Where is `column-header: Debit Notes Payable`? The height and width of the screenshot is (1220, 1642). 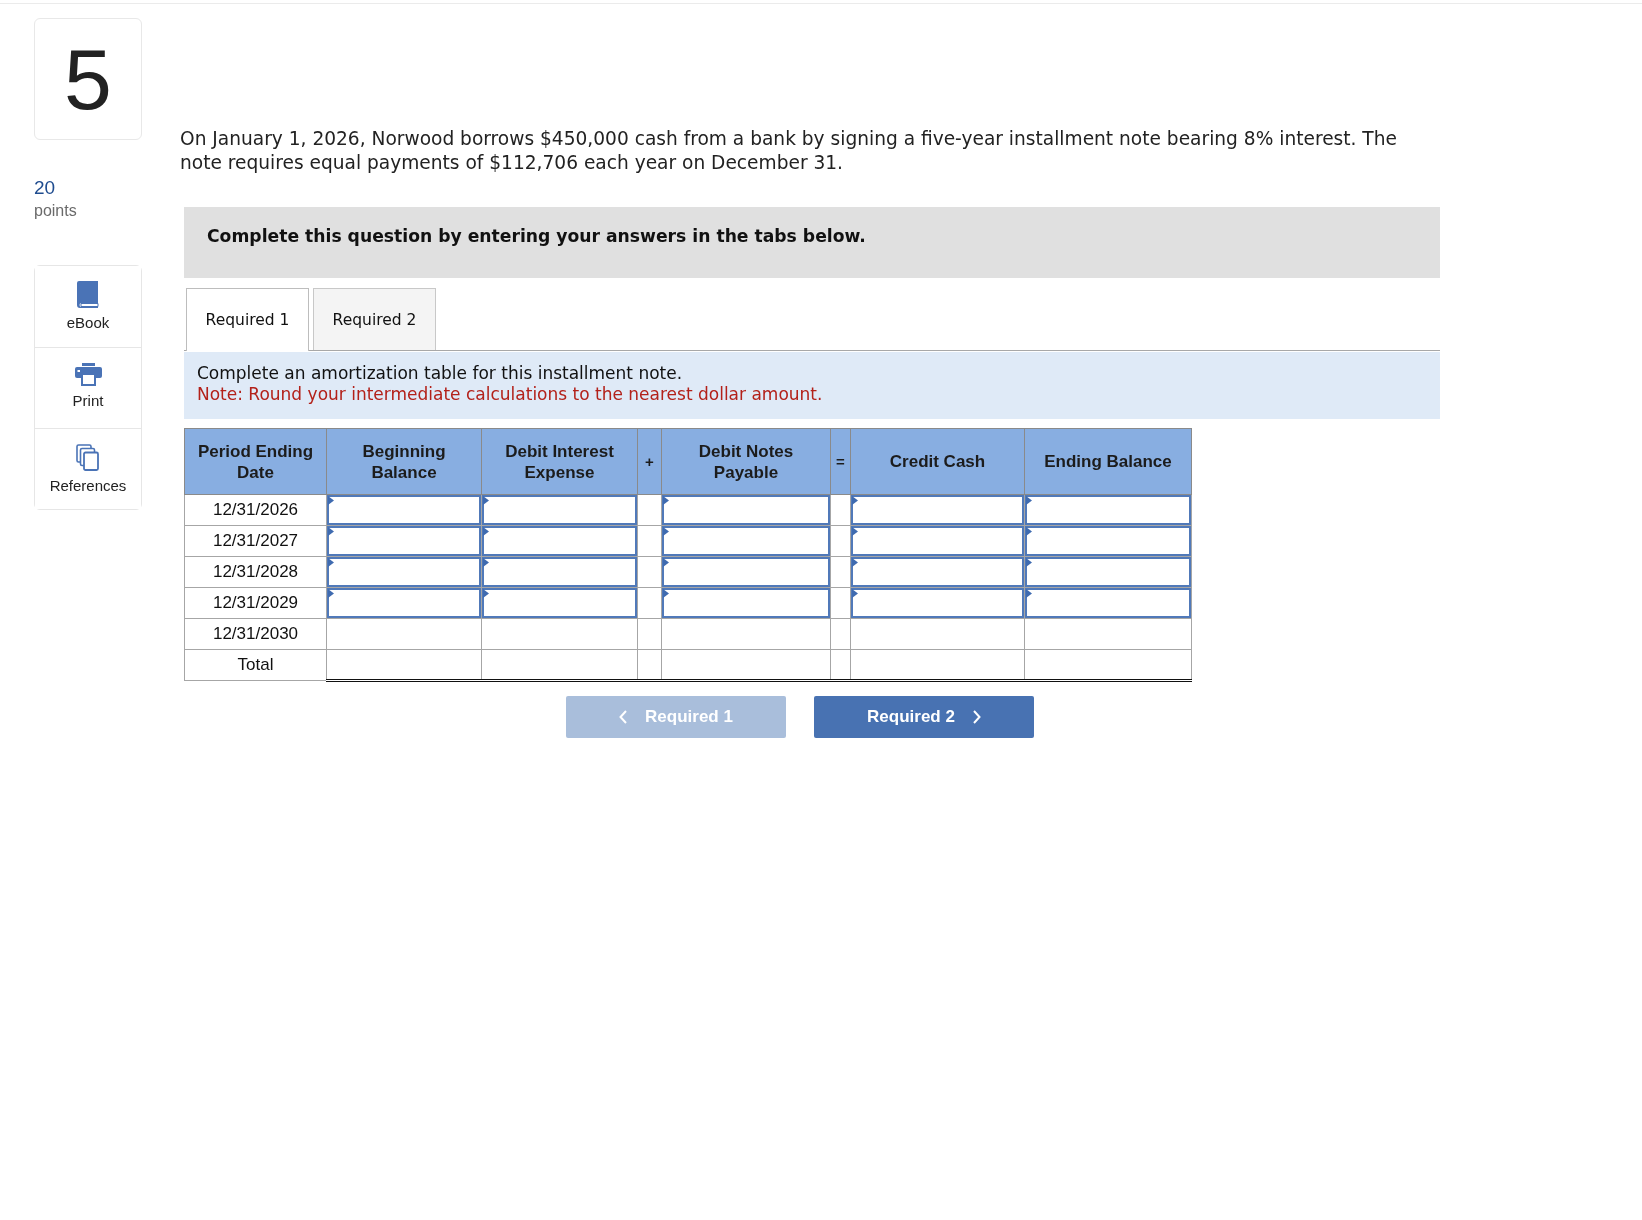
column-header: Debit Notes Payable is located at coordinates (746, 461).